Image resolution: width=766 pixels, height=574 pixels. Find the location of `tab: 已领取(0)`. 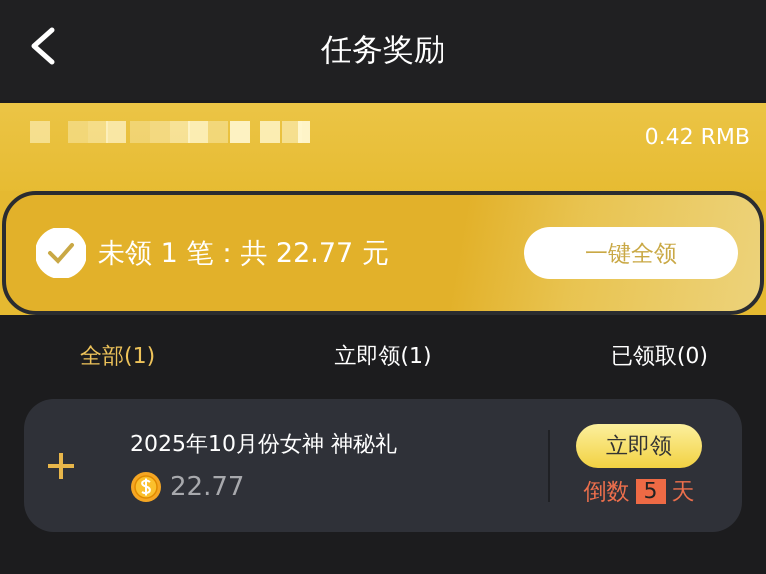

tab: 已领取(0) is located at coordinates (659, 356).